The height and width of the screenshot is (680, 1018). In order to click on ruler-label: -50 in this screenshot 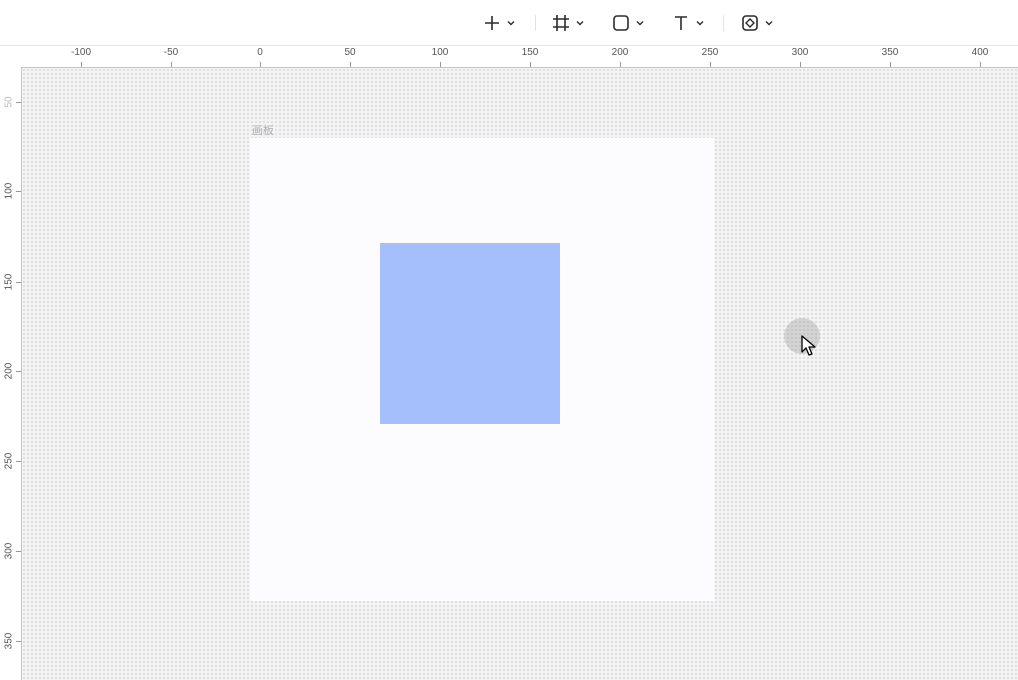, I will do `click(171, 52)`.